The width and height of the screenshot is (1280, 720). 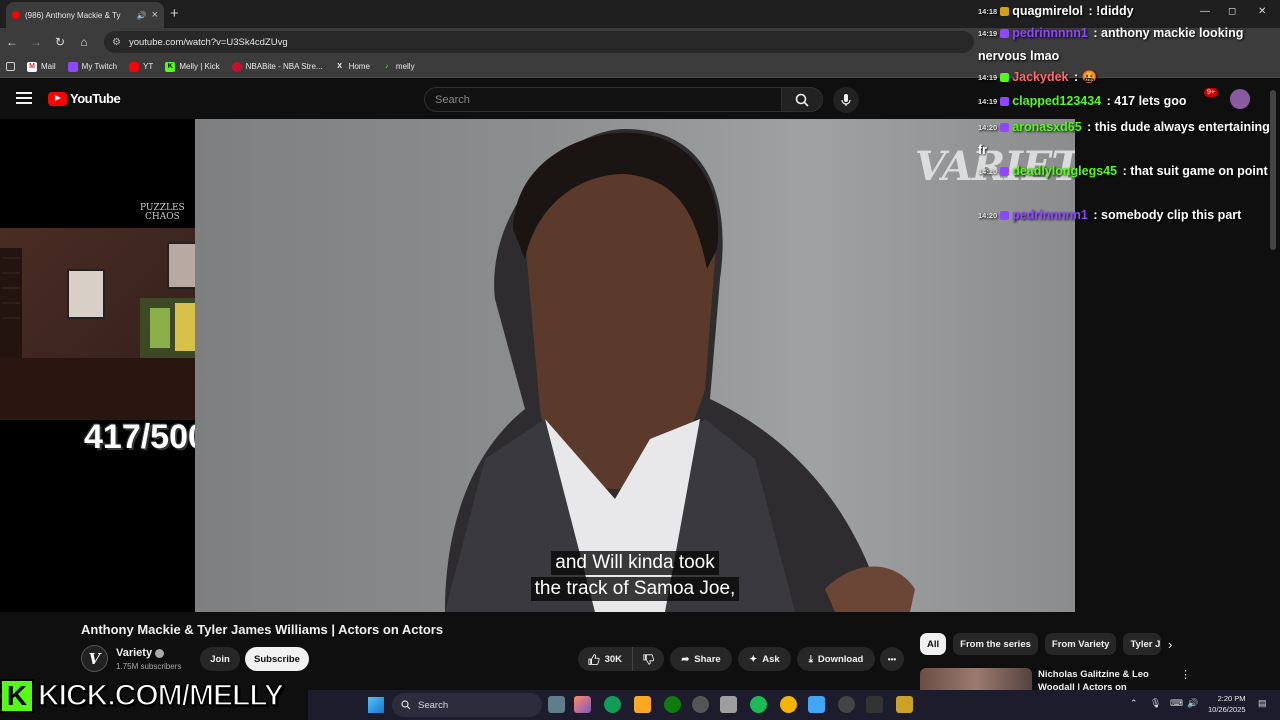 What do you see at coordinates (142, 15) in the screenshot?
I see `speaker-icon: 🔊` at bounding box center [142, 15].